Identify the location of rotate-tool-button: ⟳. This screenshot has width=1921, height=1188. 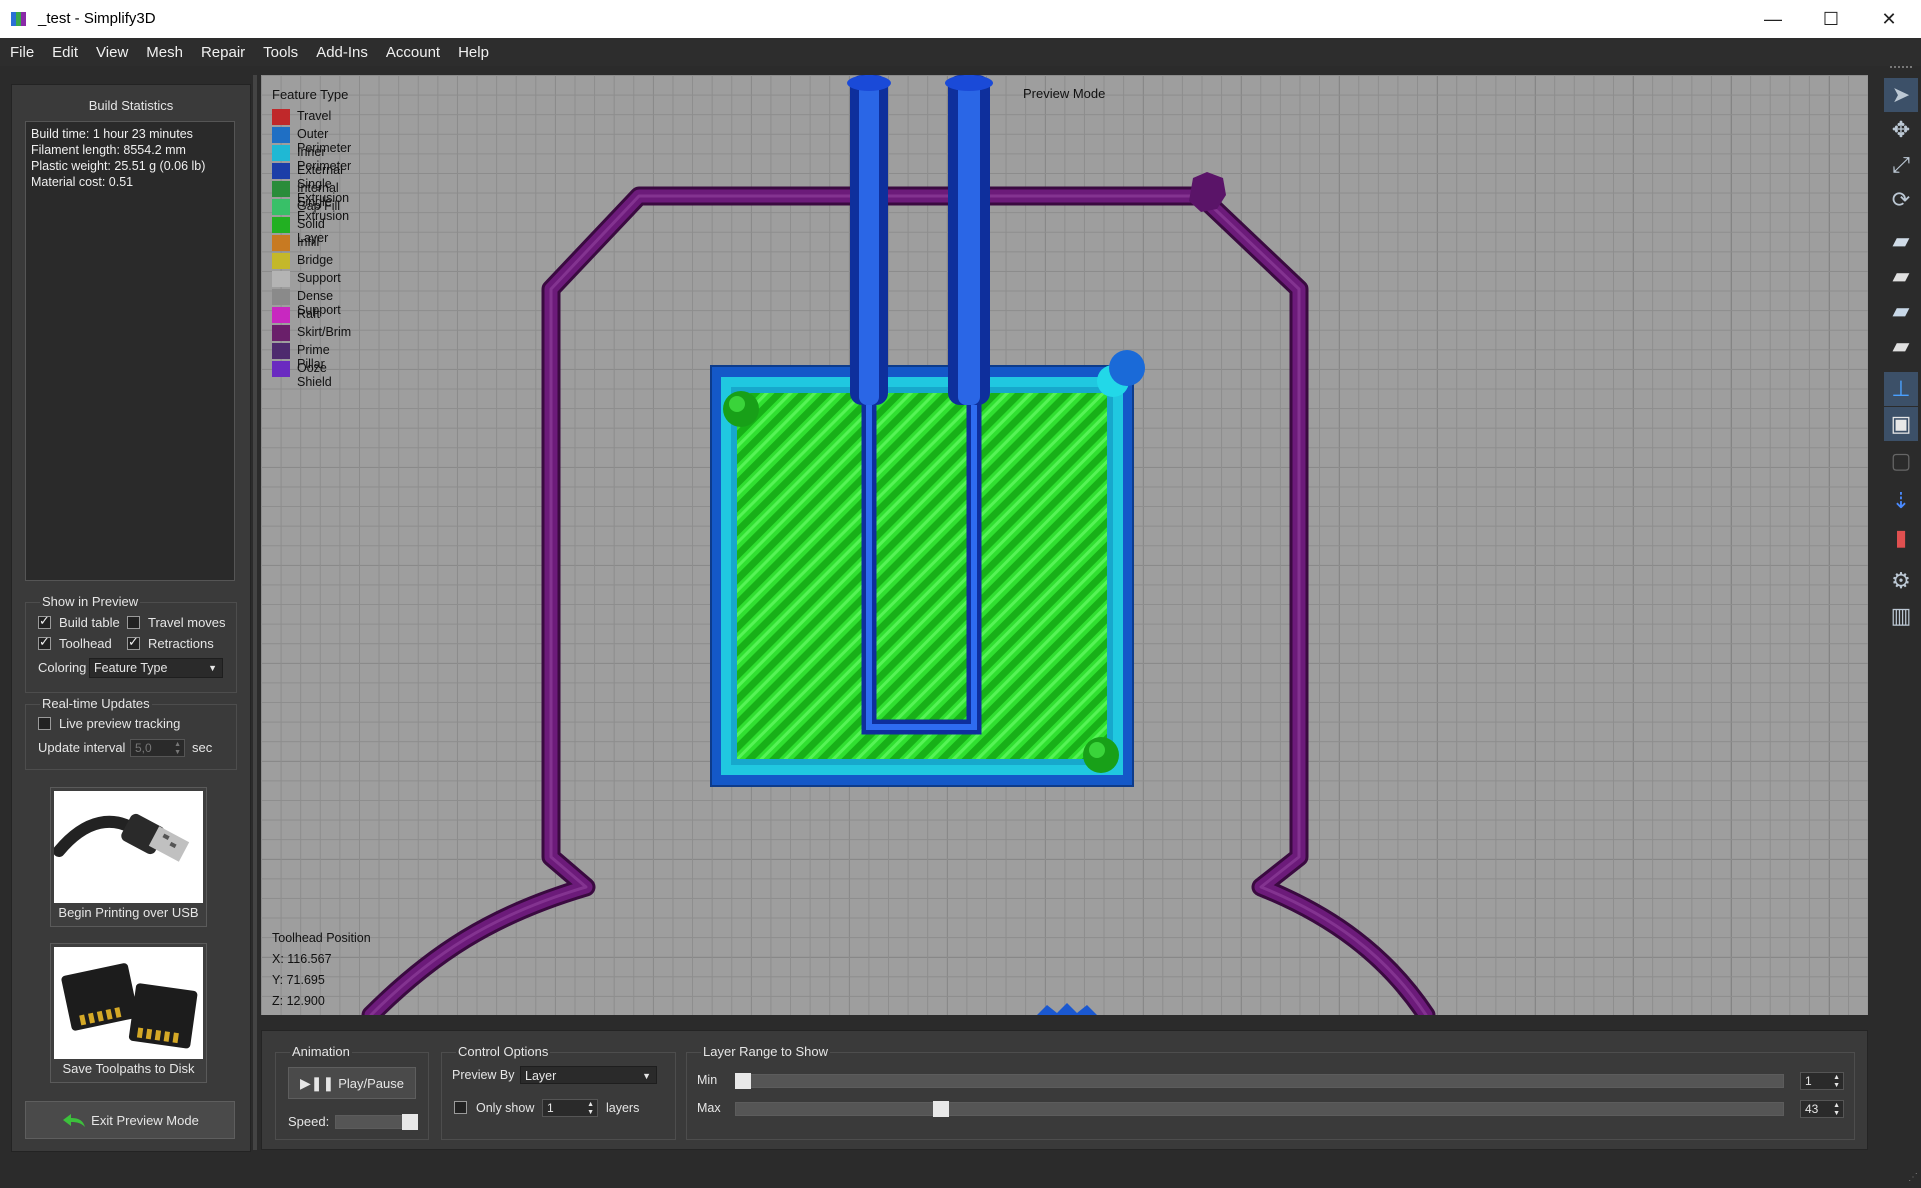
(1901, 200).